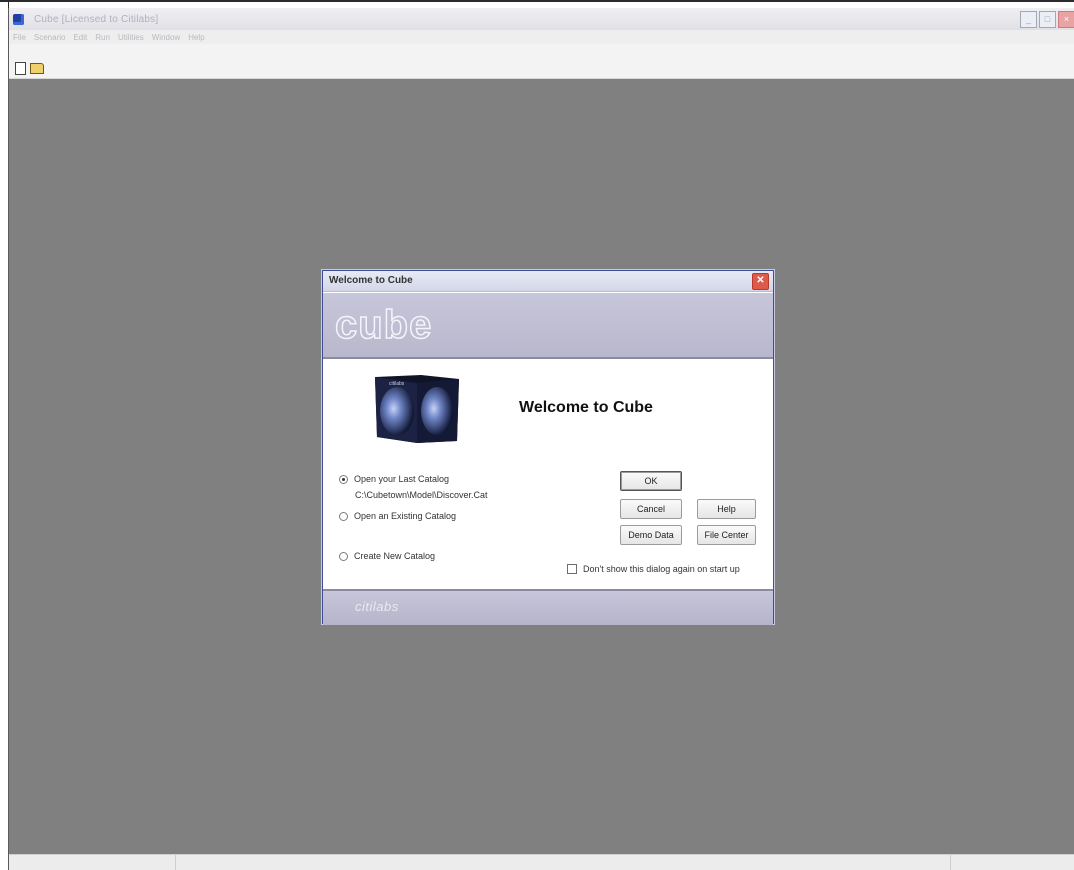  What do you see at coordinates (166, 37) in the screenshot?
I see `menu-window: Window` at bounding box center [166, 37].